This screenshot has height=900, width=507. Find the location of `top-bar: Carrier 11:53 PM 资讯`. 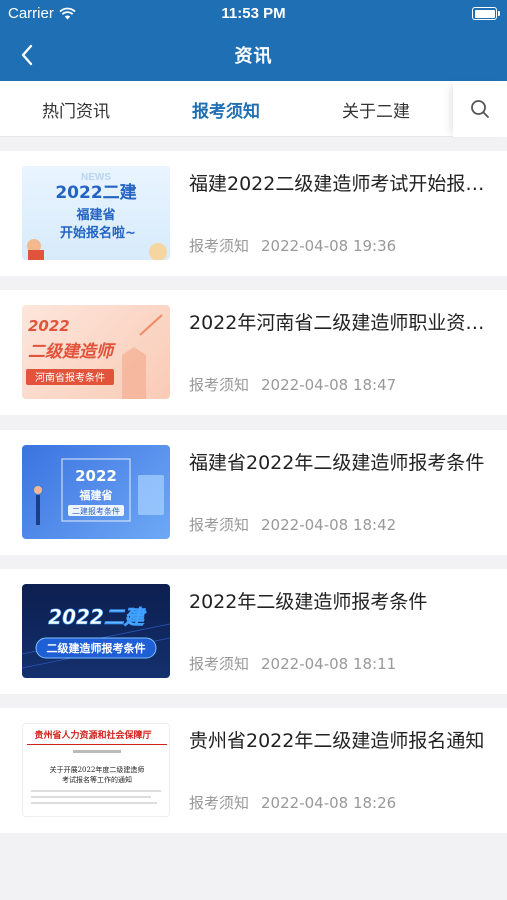

top-bar: Carrier 11:53 PM 资讯 is located at coordinates (253, 40).